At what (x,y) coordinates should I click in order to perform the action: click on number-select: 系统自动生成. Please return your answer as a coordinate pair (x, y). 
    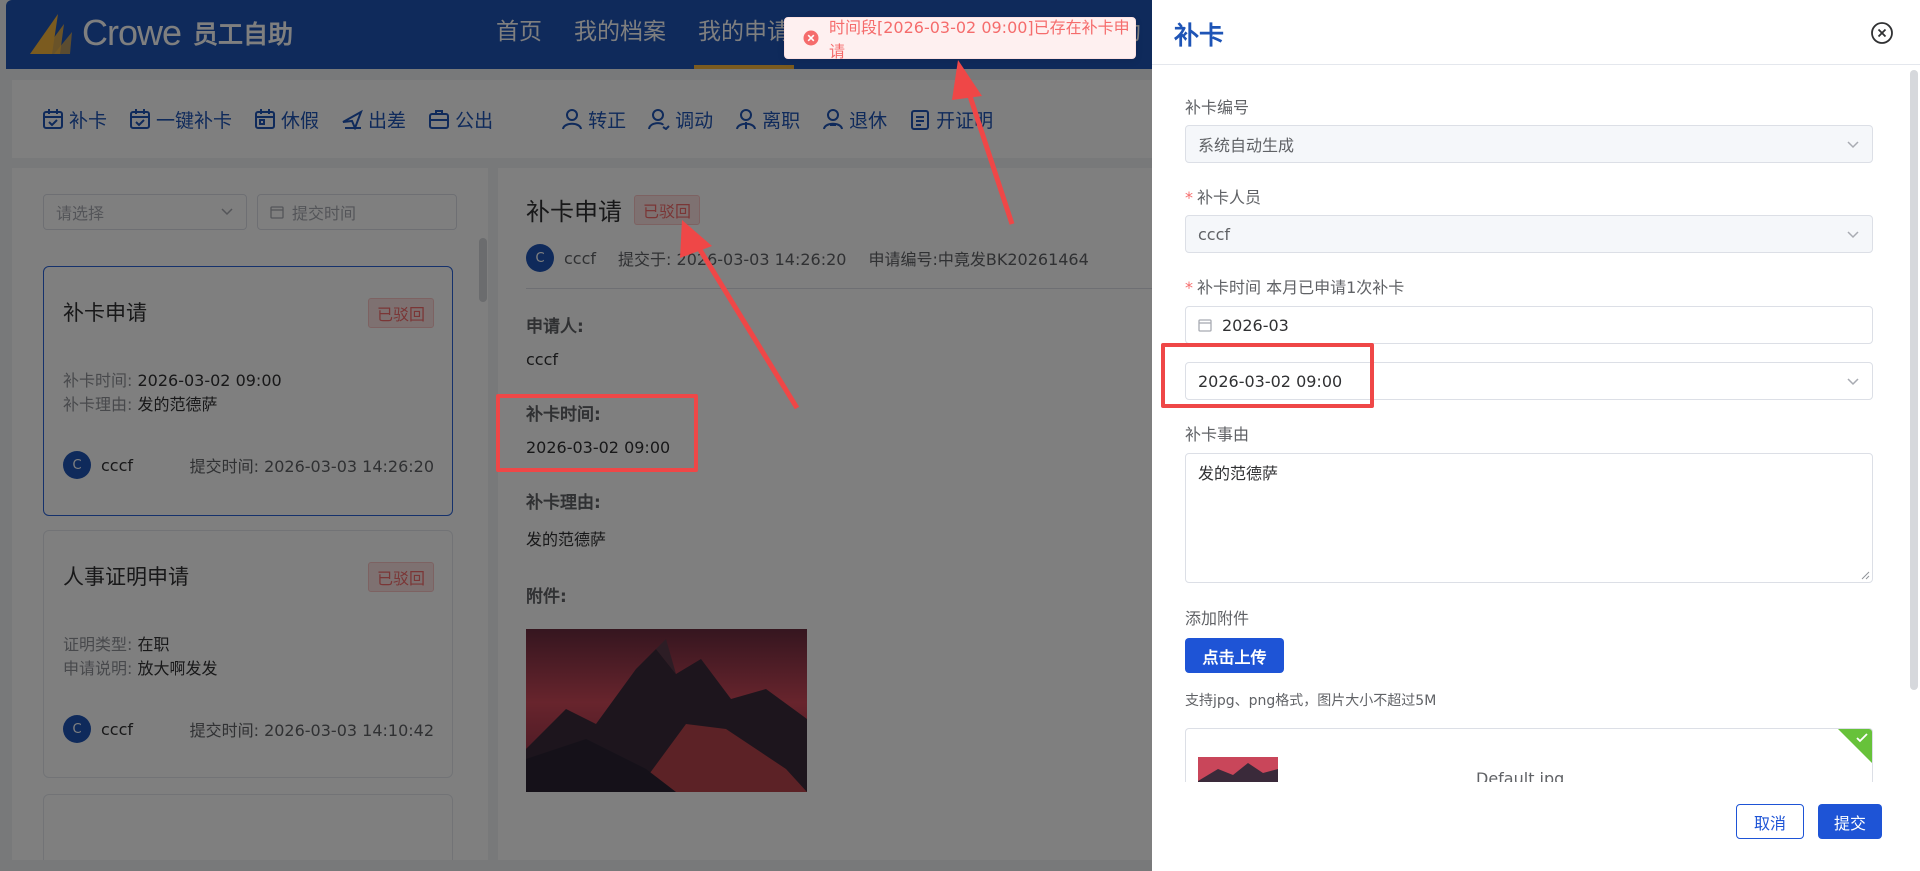
    Looking at the image, I should click on (1529, 144).